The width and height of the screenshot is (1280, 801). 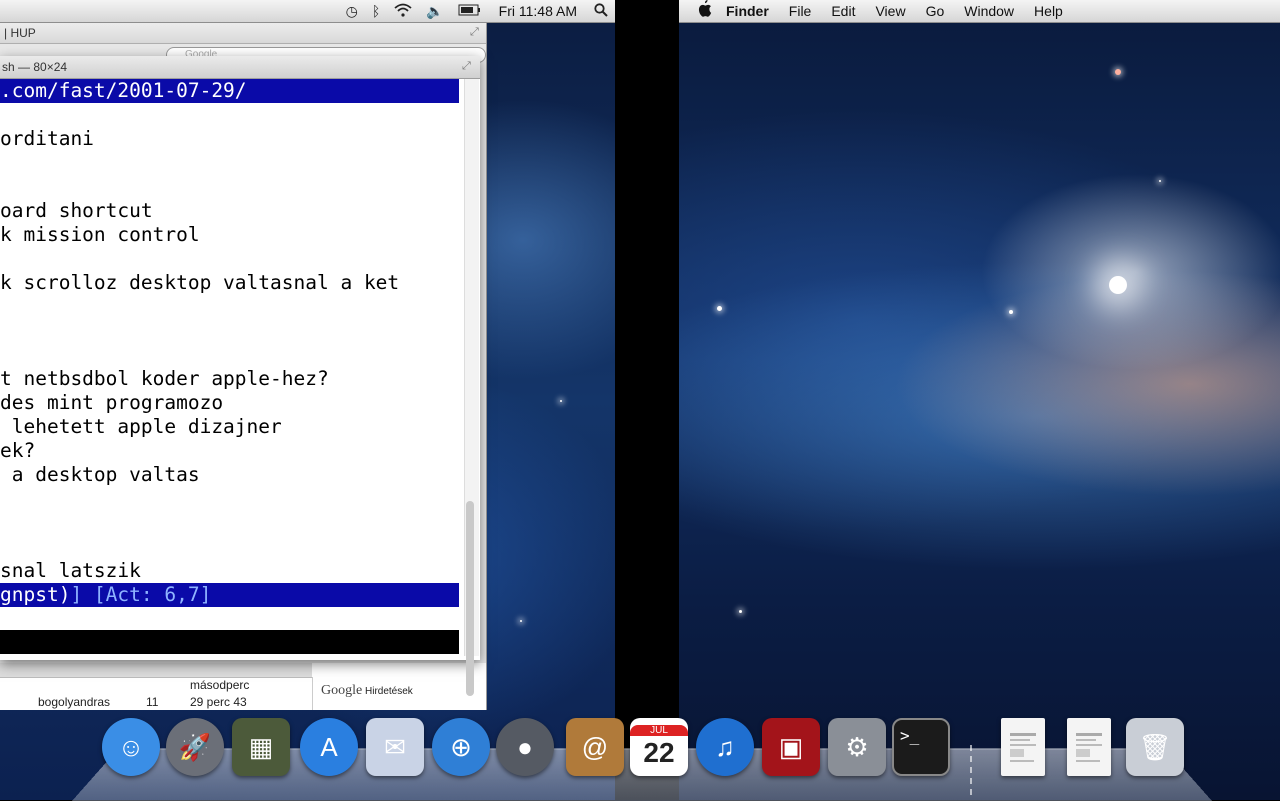 I want to click on google-ads-label: Hirdetések, so click(x=389, y=691).